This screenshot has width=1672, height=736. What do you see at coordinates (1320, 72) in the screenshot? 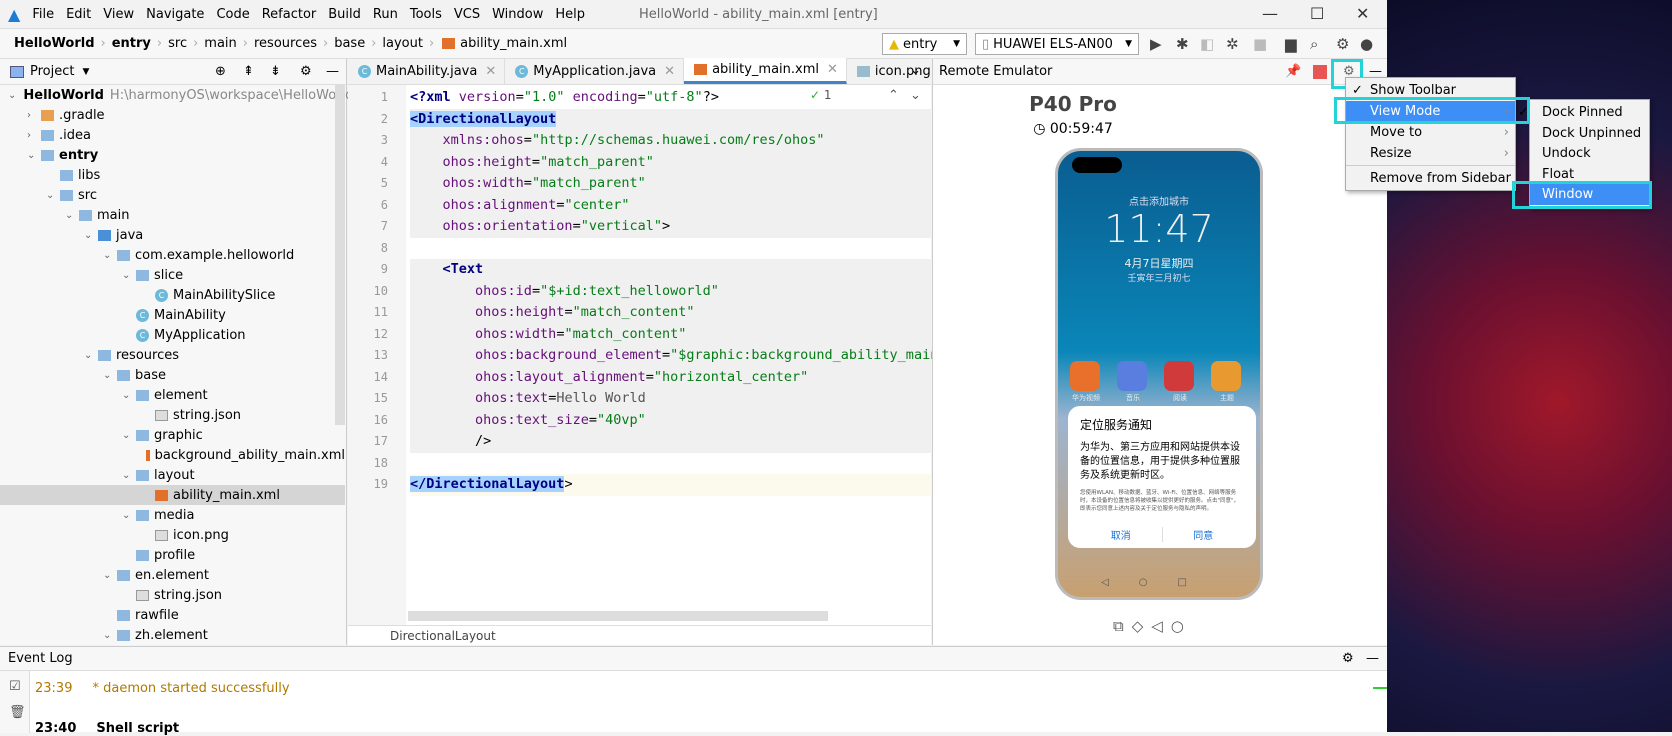
I see `stop-emulator-button` at bounding box center [1320, 72].